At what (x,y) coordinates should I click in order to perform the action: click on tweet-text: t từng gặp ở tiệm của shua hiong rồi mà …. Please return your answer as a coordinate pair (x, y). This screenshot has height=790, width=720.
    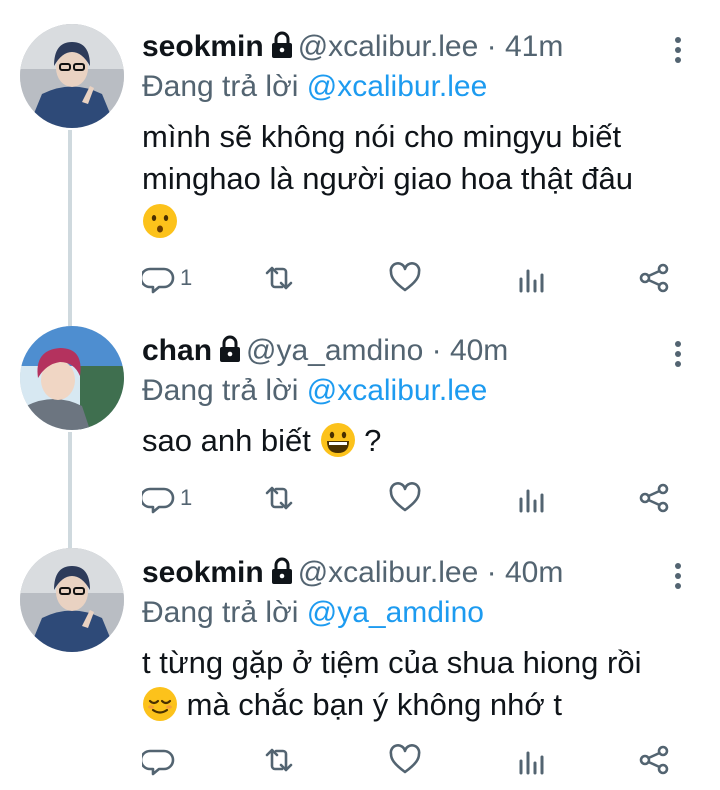
    Looking at the image, I should click on (422, 684).